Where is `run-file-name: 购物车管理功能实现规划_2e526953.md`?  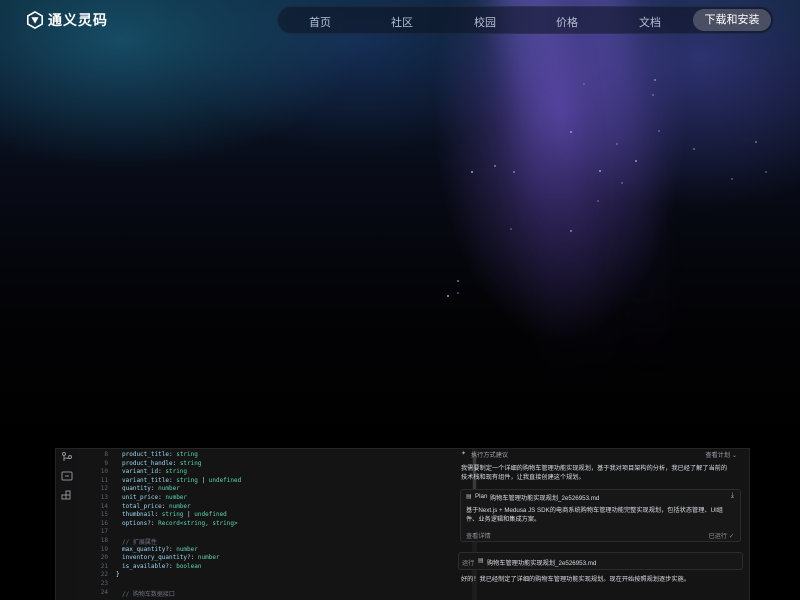
run-file-name: 购物车管理功能实现规划_2e526953.md is located at coordinates (541, 562).